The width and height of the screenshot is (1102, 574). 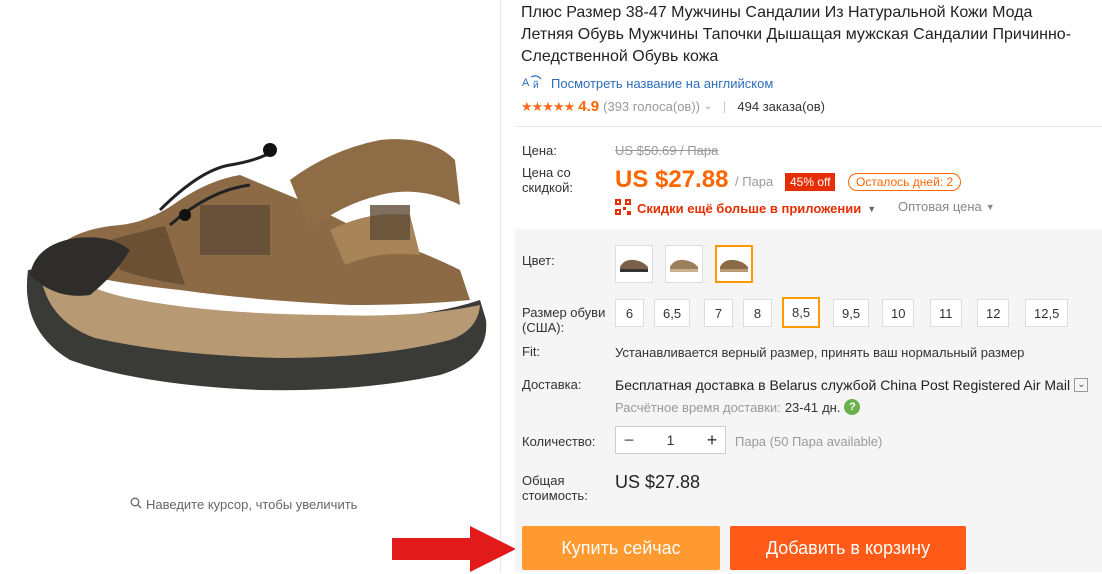 I want to click on shipping-label: Доставка:, so click(x=552, y=384).